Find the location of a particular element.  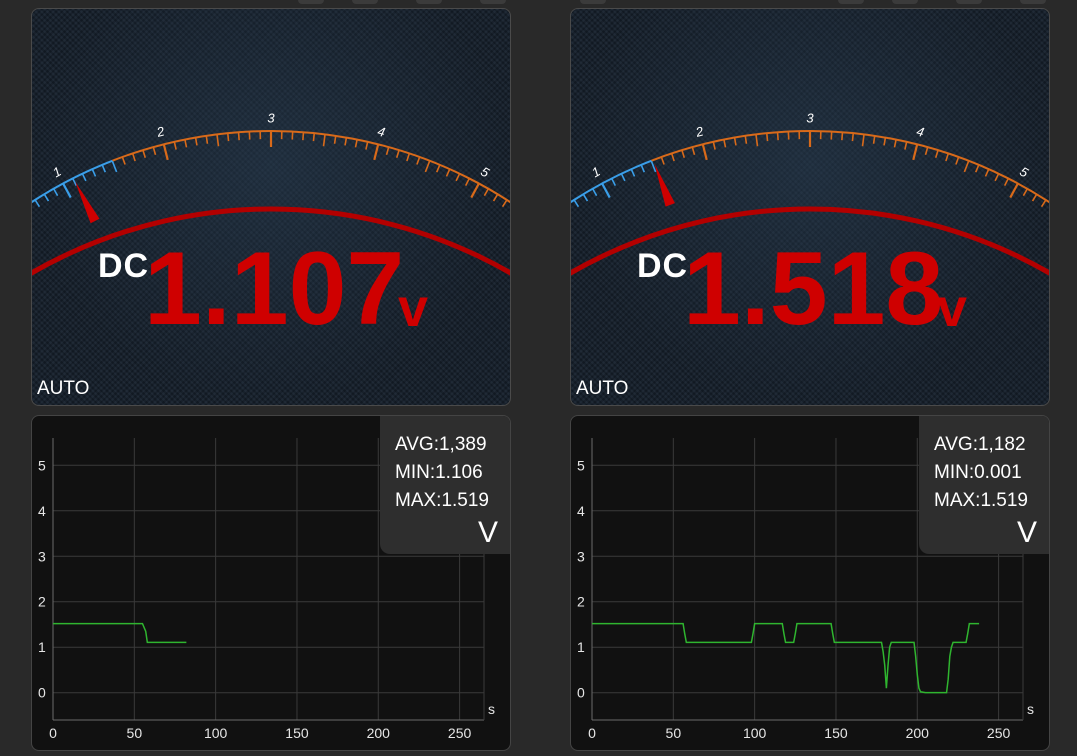

min-value: MIN:0.001 is located at coordinates (978, 472).